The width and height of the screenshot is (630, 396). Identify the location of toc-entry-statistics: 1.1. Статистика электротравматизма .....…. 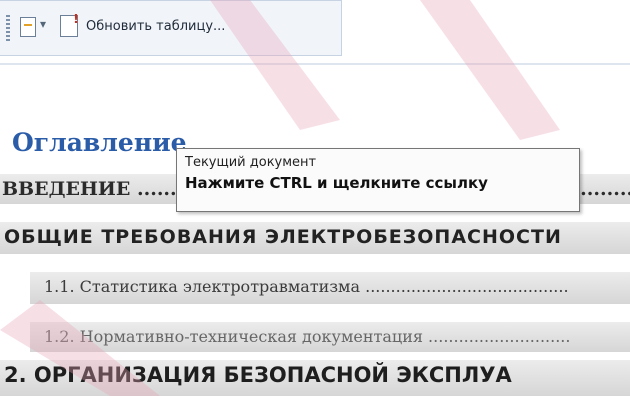
(330, 288).